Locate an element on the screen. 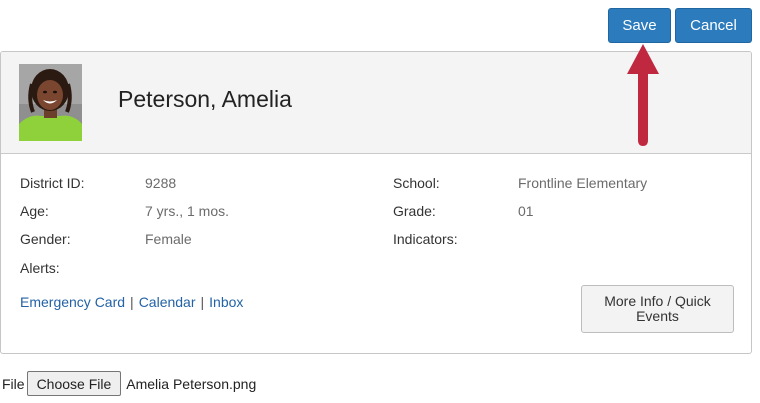 The height and width of the screenshot is (403, 760). file-label: File is located at coordinates (13, 383).